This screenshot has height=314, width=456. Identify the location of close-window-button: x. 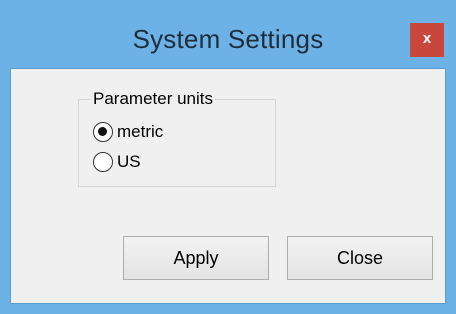
(427, 40).